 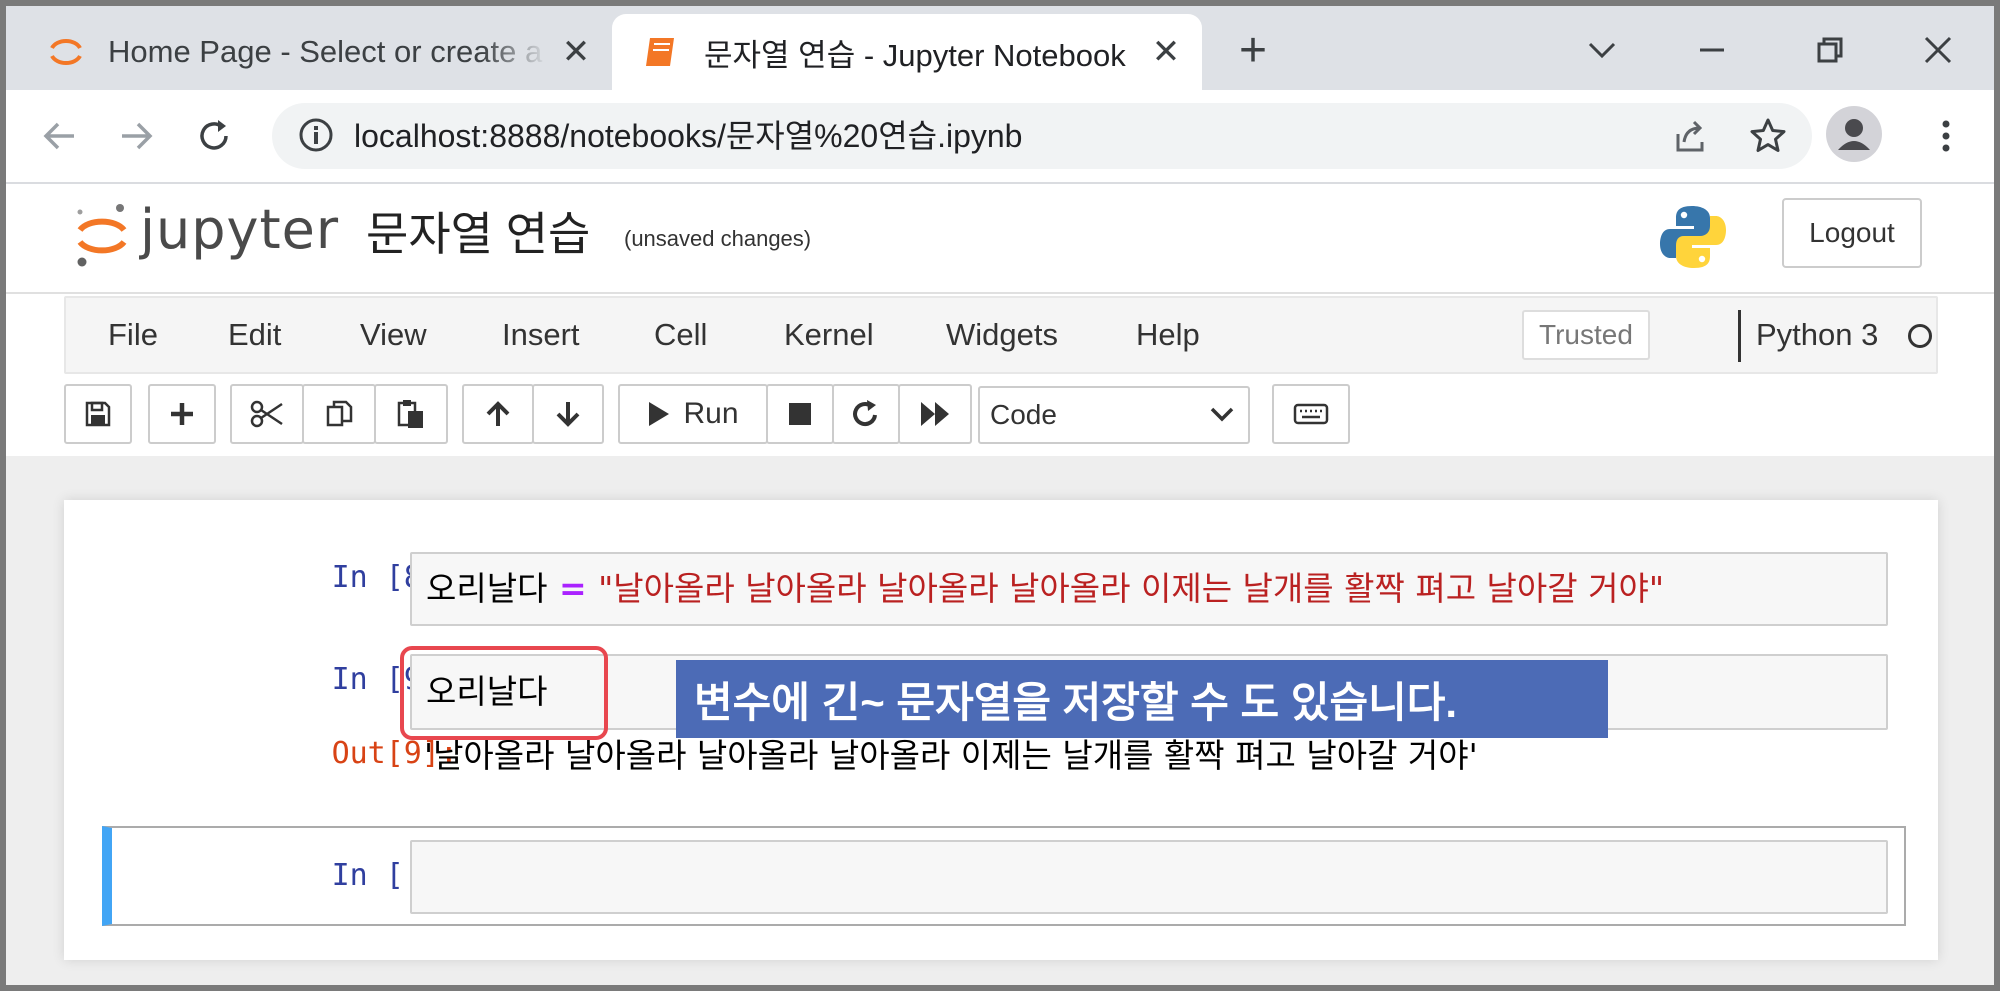 What do you see at coordinates (718, 238) in the screenshot?
I see `save-status: (unsaved changes)` at bounding box center [718, 238].